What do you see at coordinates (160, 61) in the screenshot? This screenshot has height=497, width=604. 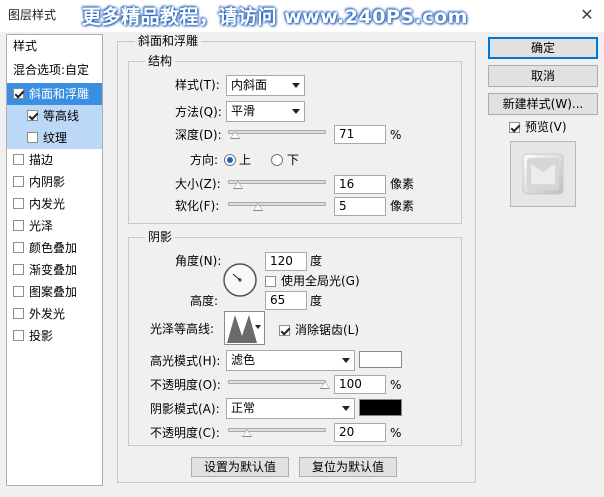 I see `structure-title: 结构` at bounding box center [160, 61].